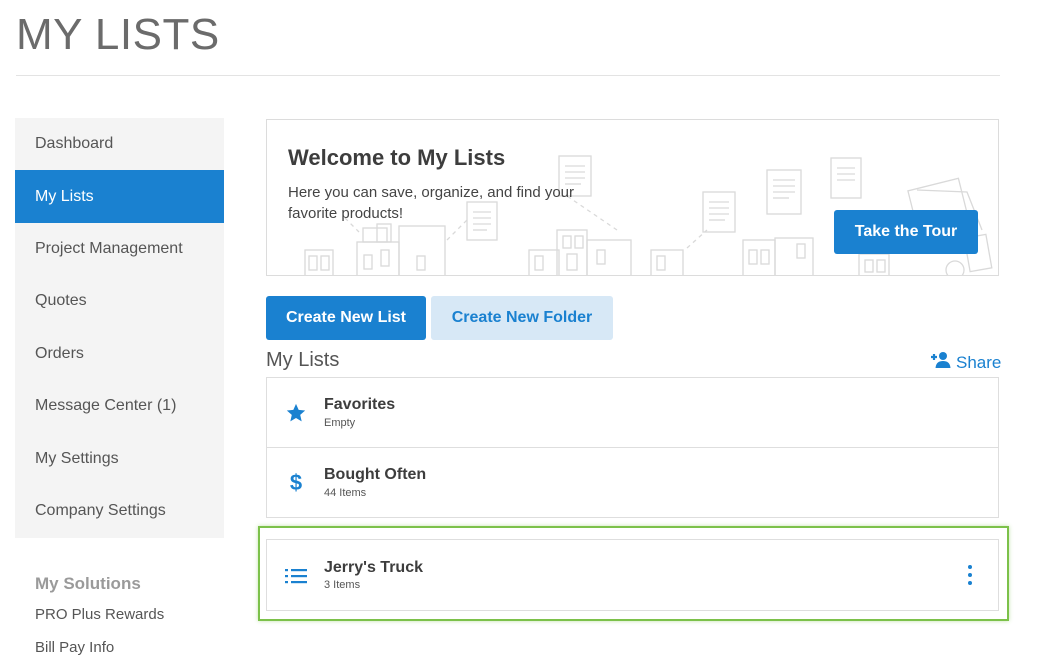  What do you see at coordinates (508, 75) in the screenshot?
I see `title-divider` at bounding box center [508, 75].